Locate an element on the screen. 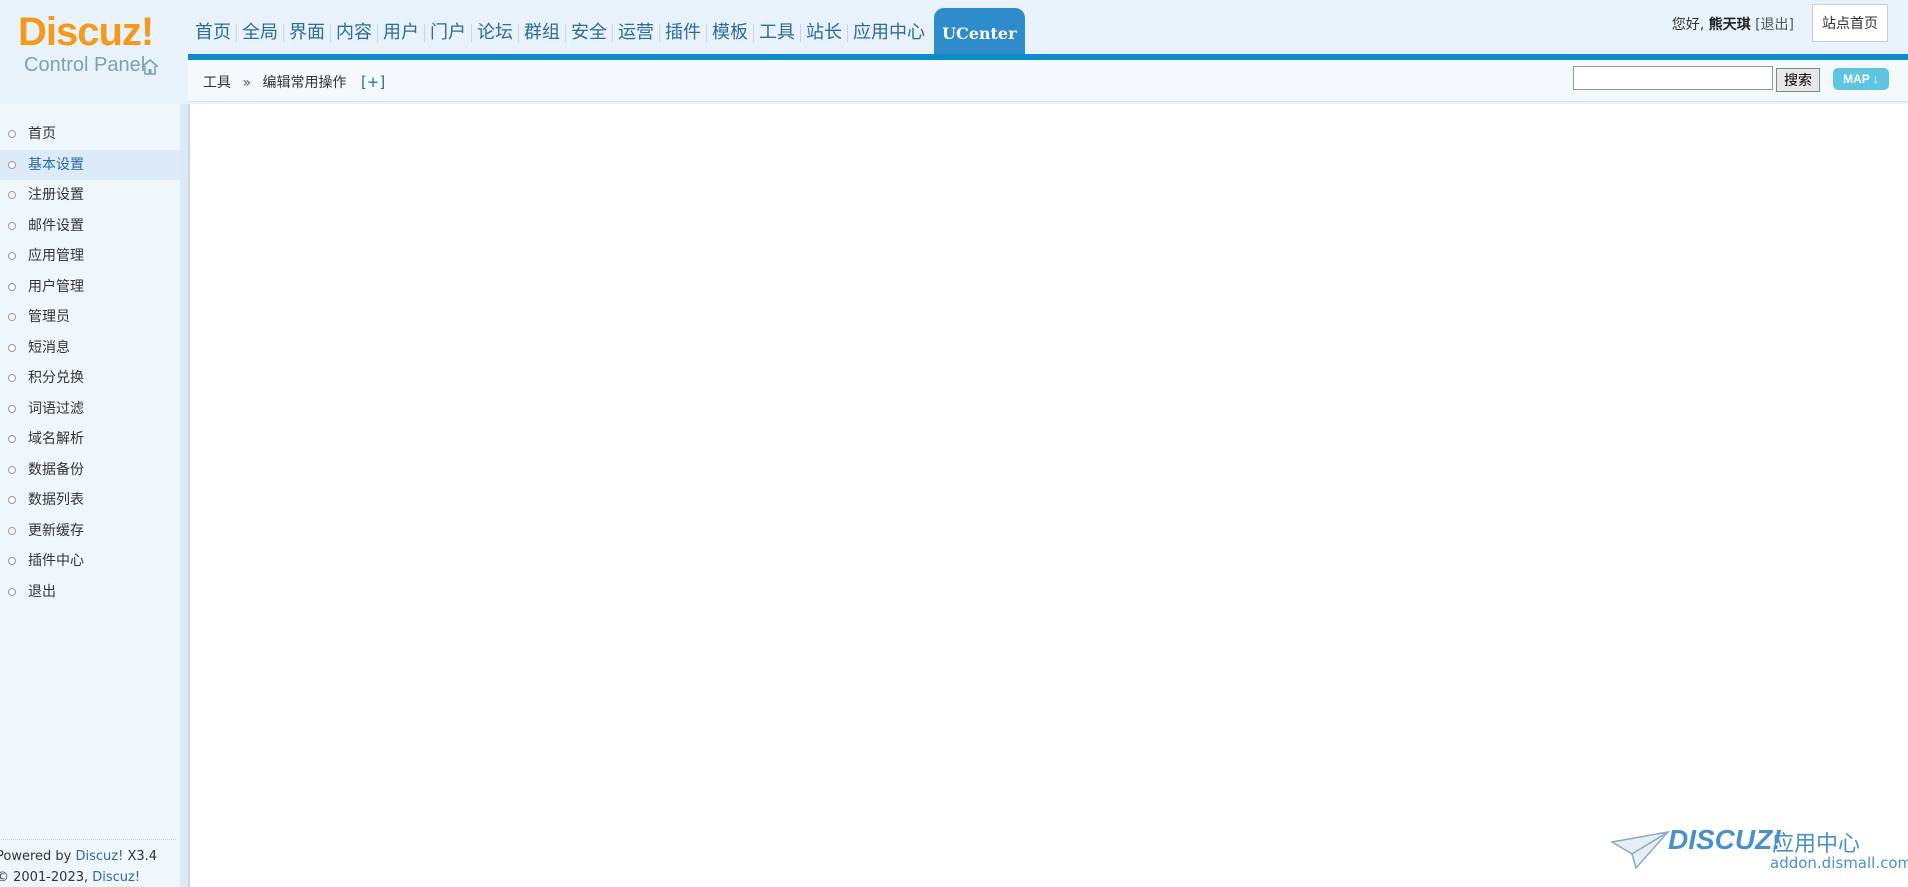 The width and height of the screenshot is (1908, 887). nav-ucenter: UCenter is located at coordinates (979, 32).